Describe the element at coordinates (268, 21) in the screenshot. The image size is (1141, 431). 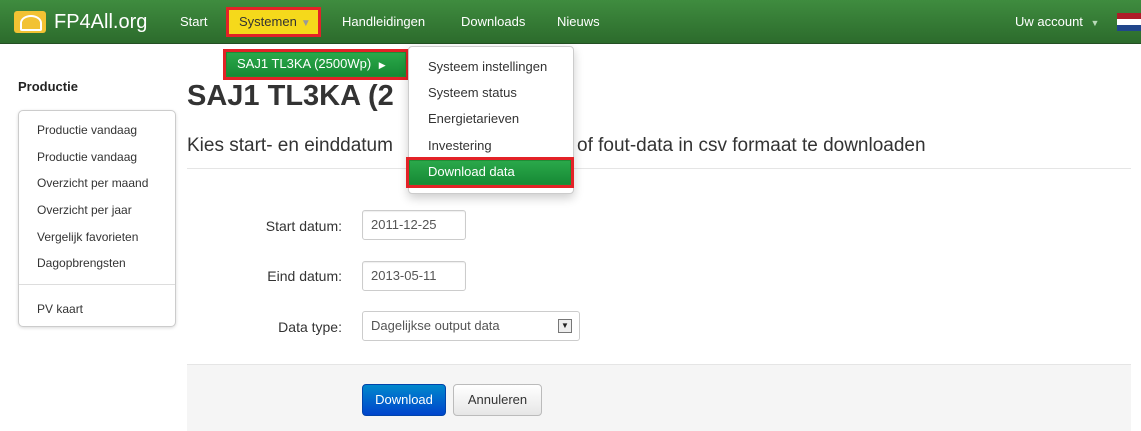
I see `nav-systemen-label: Systemen` at that location.